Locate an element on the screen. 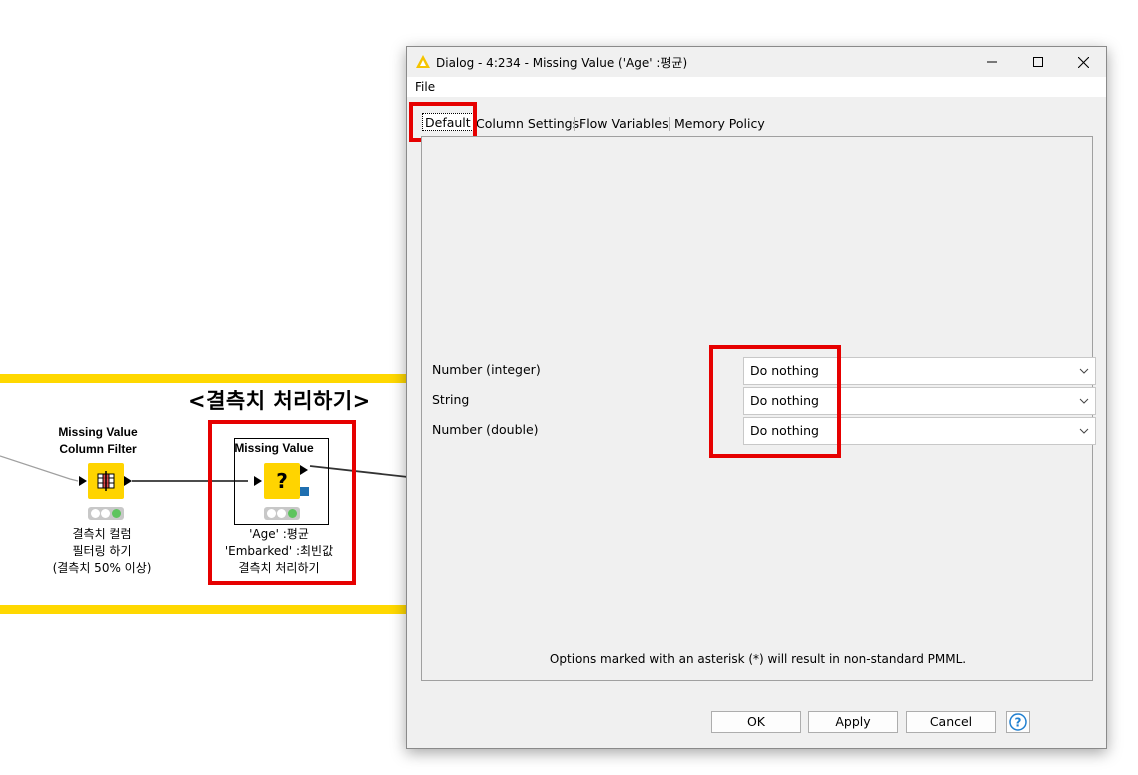 This screenshot has height=775, width=1138. ok-button: OK is located at coordinates (756, 722).